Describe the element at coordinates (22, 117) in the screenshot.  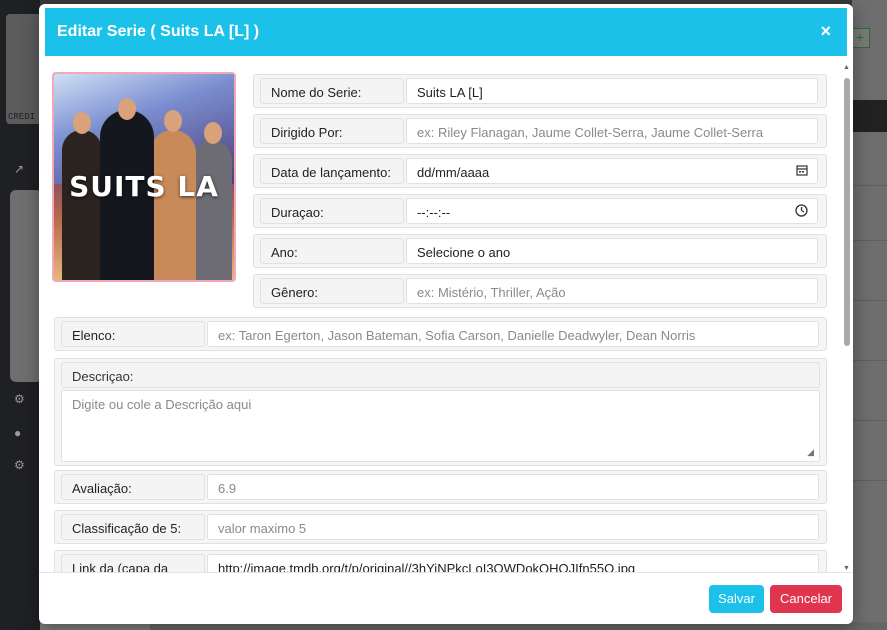
I see `background-credit-label: CREDI` at that location.